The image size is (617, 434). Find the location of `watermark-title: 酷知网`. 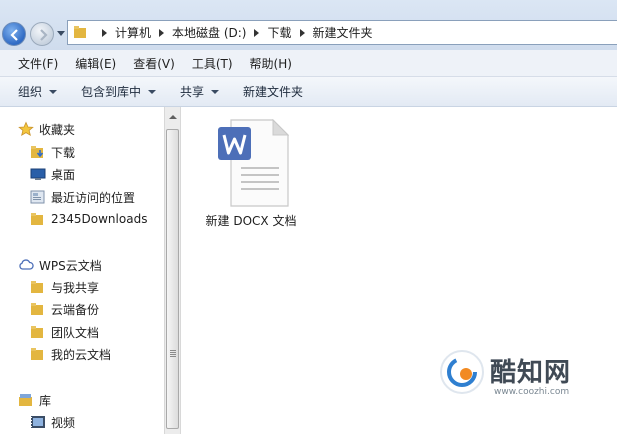

watermark-title: 酷知网 is located at coordinates (531, 373).